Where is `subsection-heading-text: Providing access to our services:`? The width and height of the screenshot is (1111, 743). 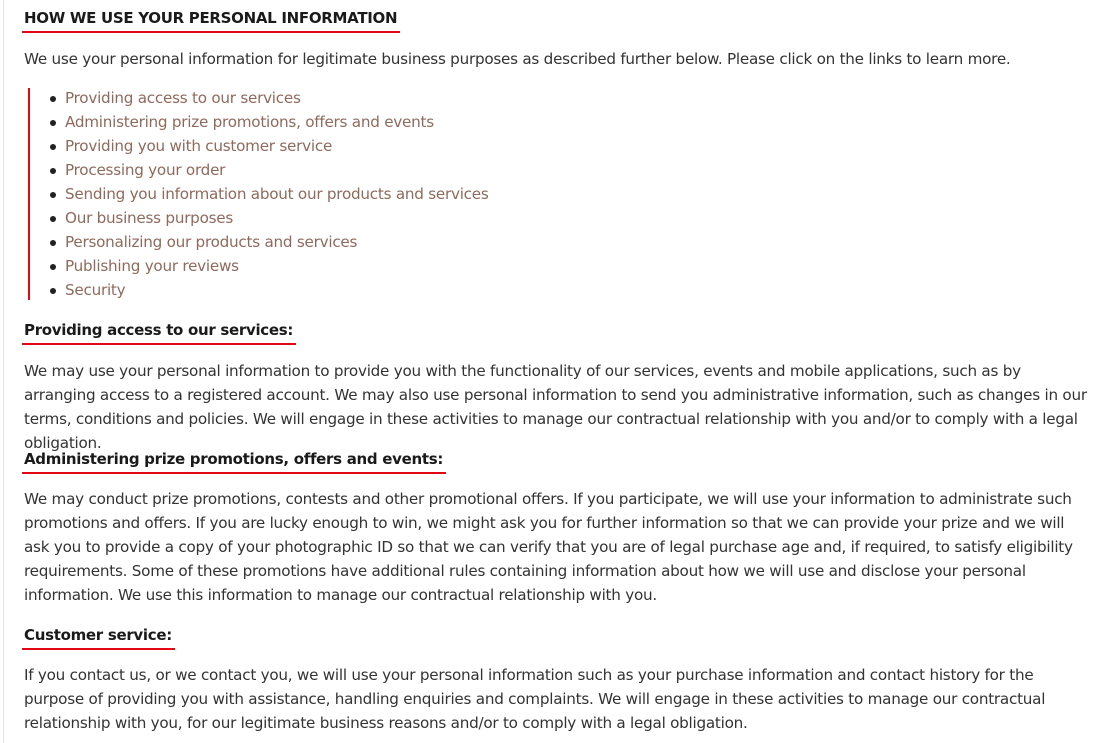
subsection-heading-text: Providing access to our services: is located at coordinates (159, 330).